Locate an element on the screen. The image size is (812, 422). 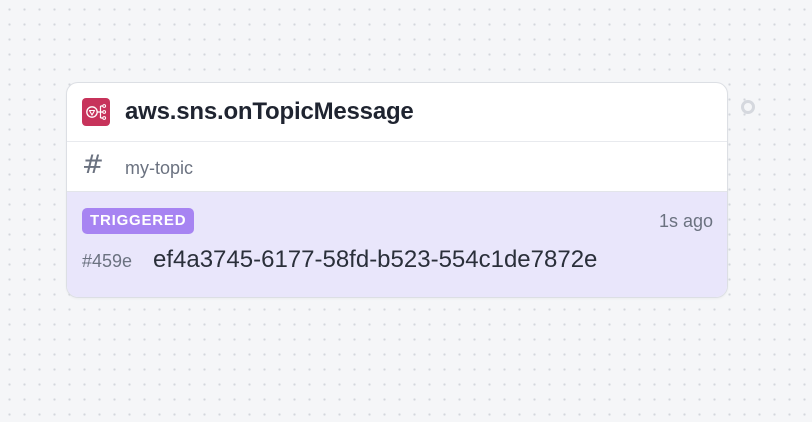
config-row: # my-topic is located at coordinates (397, 167).